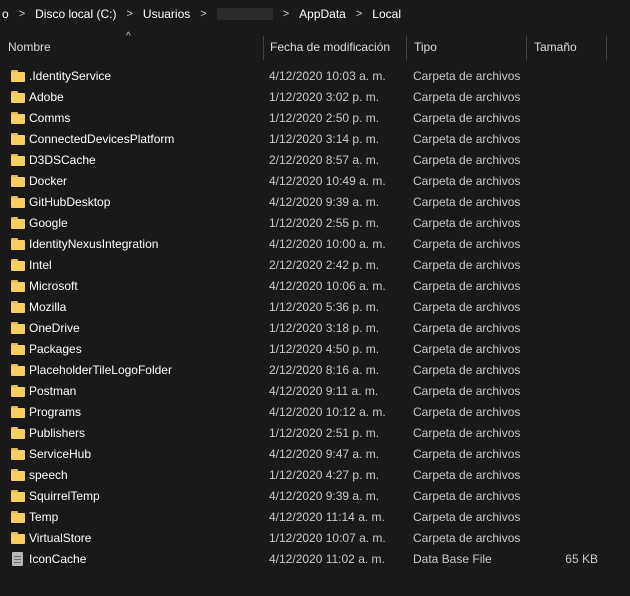 Image resolution: width=630 pixels, height=596 pixels. I want to click on file-name: ConnectedDevicesPlatform, so click(102, 139).